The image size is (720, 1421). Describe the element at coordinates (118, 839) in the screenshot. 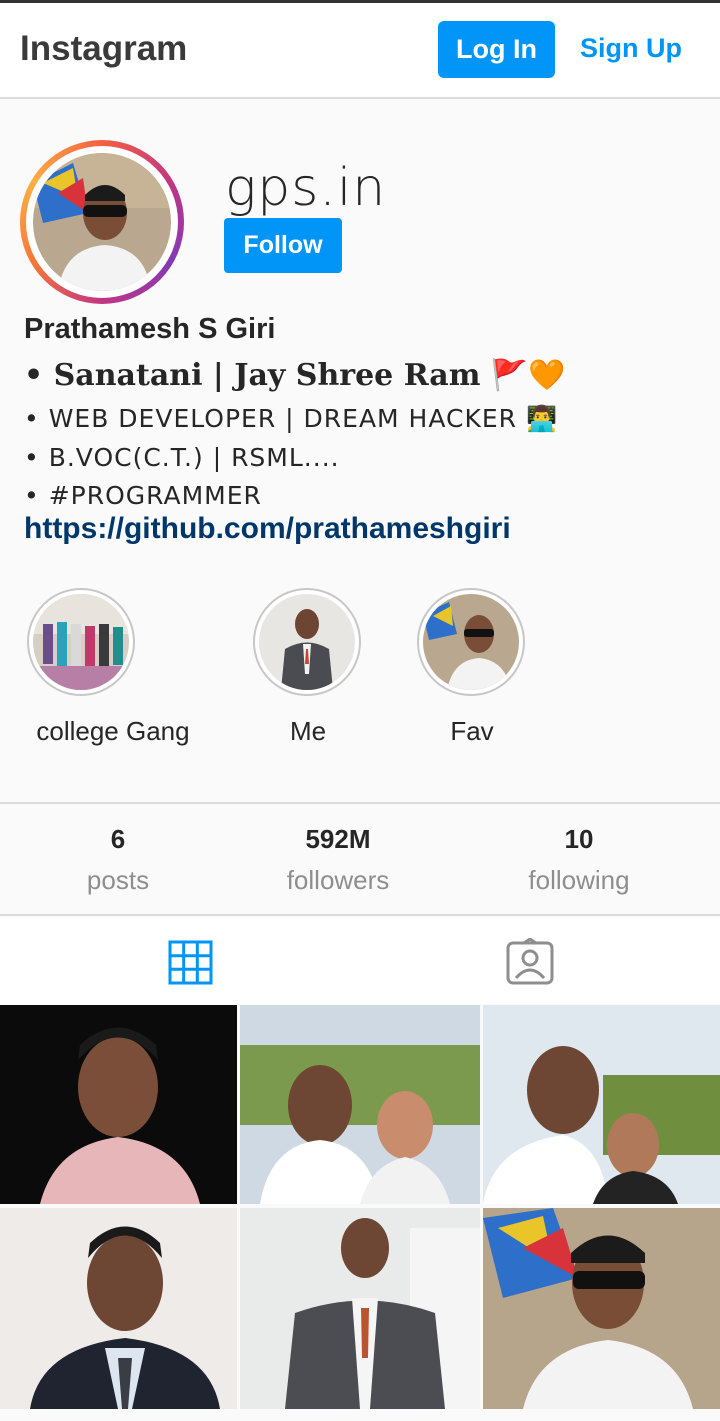

I see `posts-count: 6` at that location.